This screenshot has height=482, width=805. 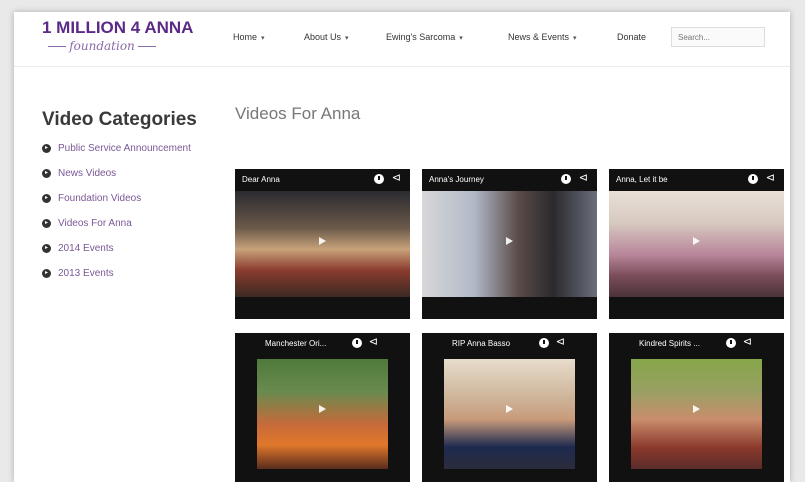 What do you see at coordinates (421, 37) in the screenshot?
I see `nav-item-label: Ewing's Sarcoma` at bounding box center [421, 37].